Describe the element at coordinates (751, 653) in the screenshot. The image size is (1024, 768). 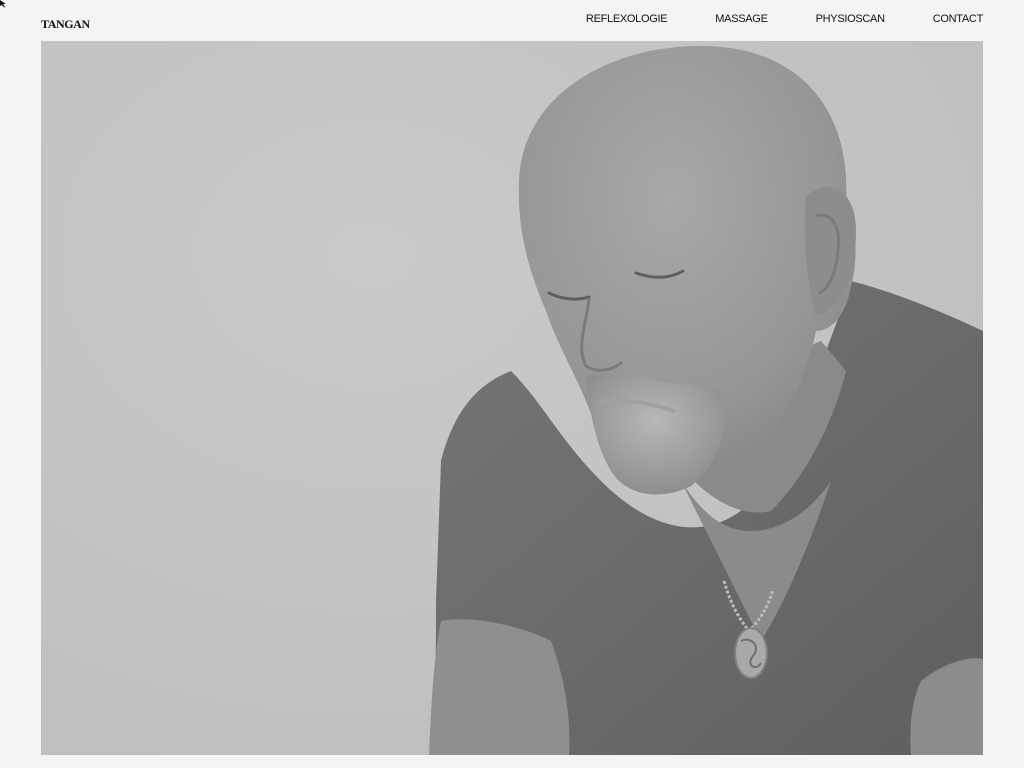
I see `pendant-icon` at that location.